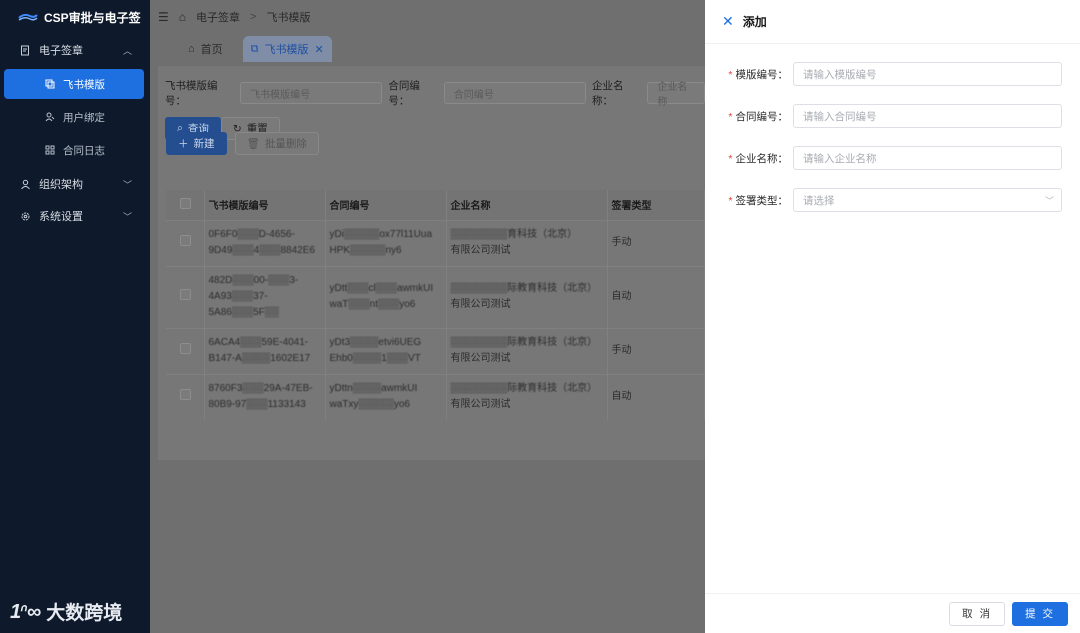 The image size is (1080, 633). I want to click on select-all-checkbox, so click(185, 203).